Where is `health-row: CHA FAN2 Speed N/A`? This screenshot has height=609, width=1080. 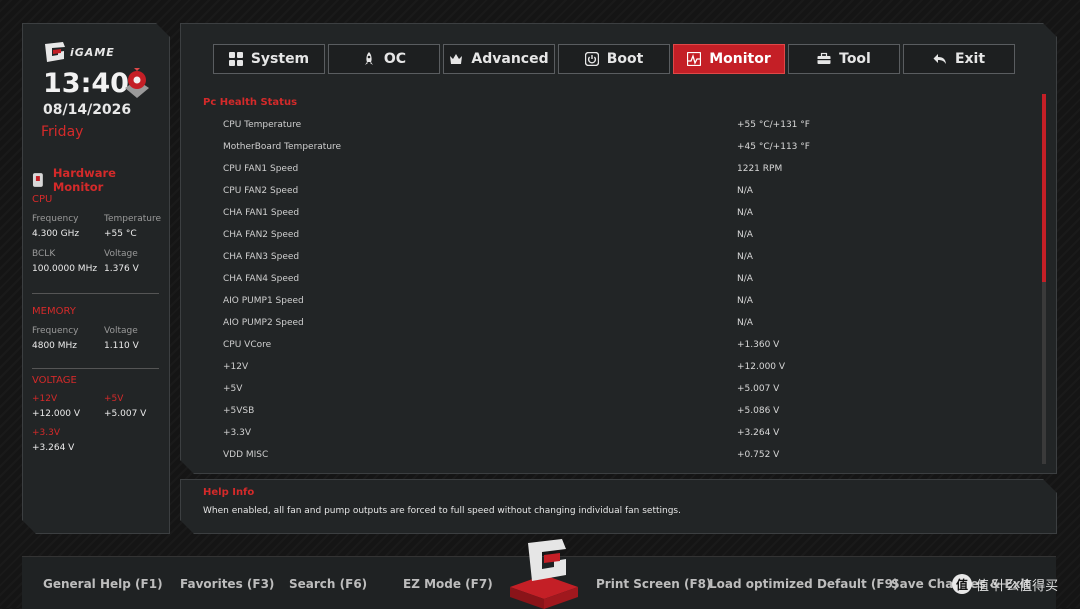 health-row: CHA FAN2 Speed N/A is located at coordinates (628, 235).